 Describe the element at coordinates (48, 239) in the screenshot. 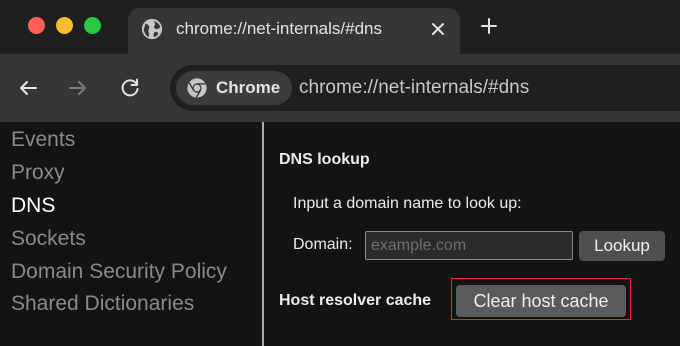

I see `sidebar-item-sockets: Sockets` at that location.